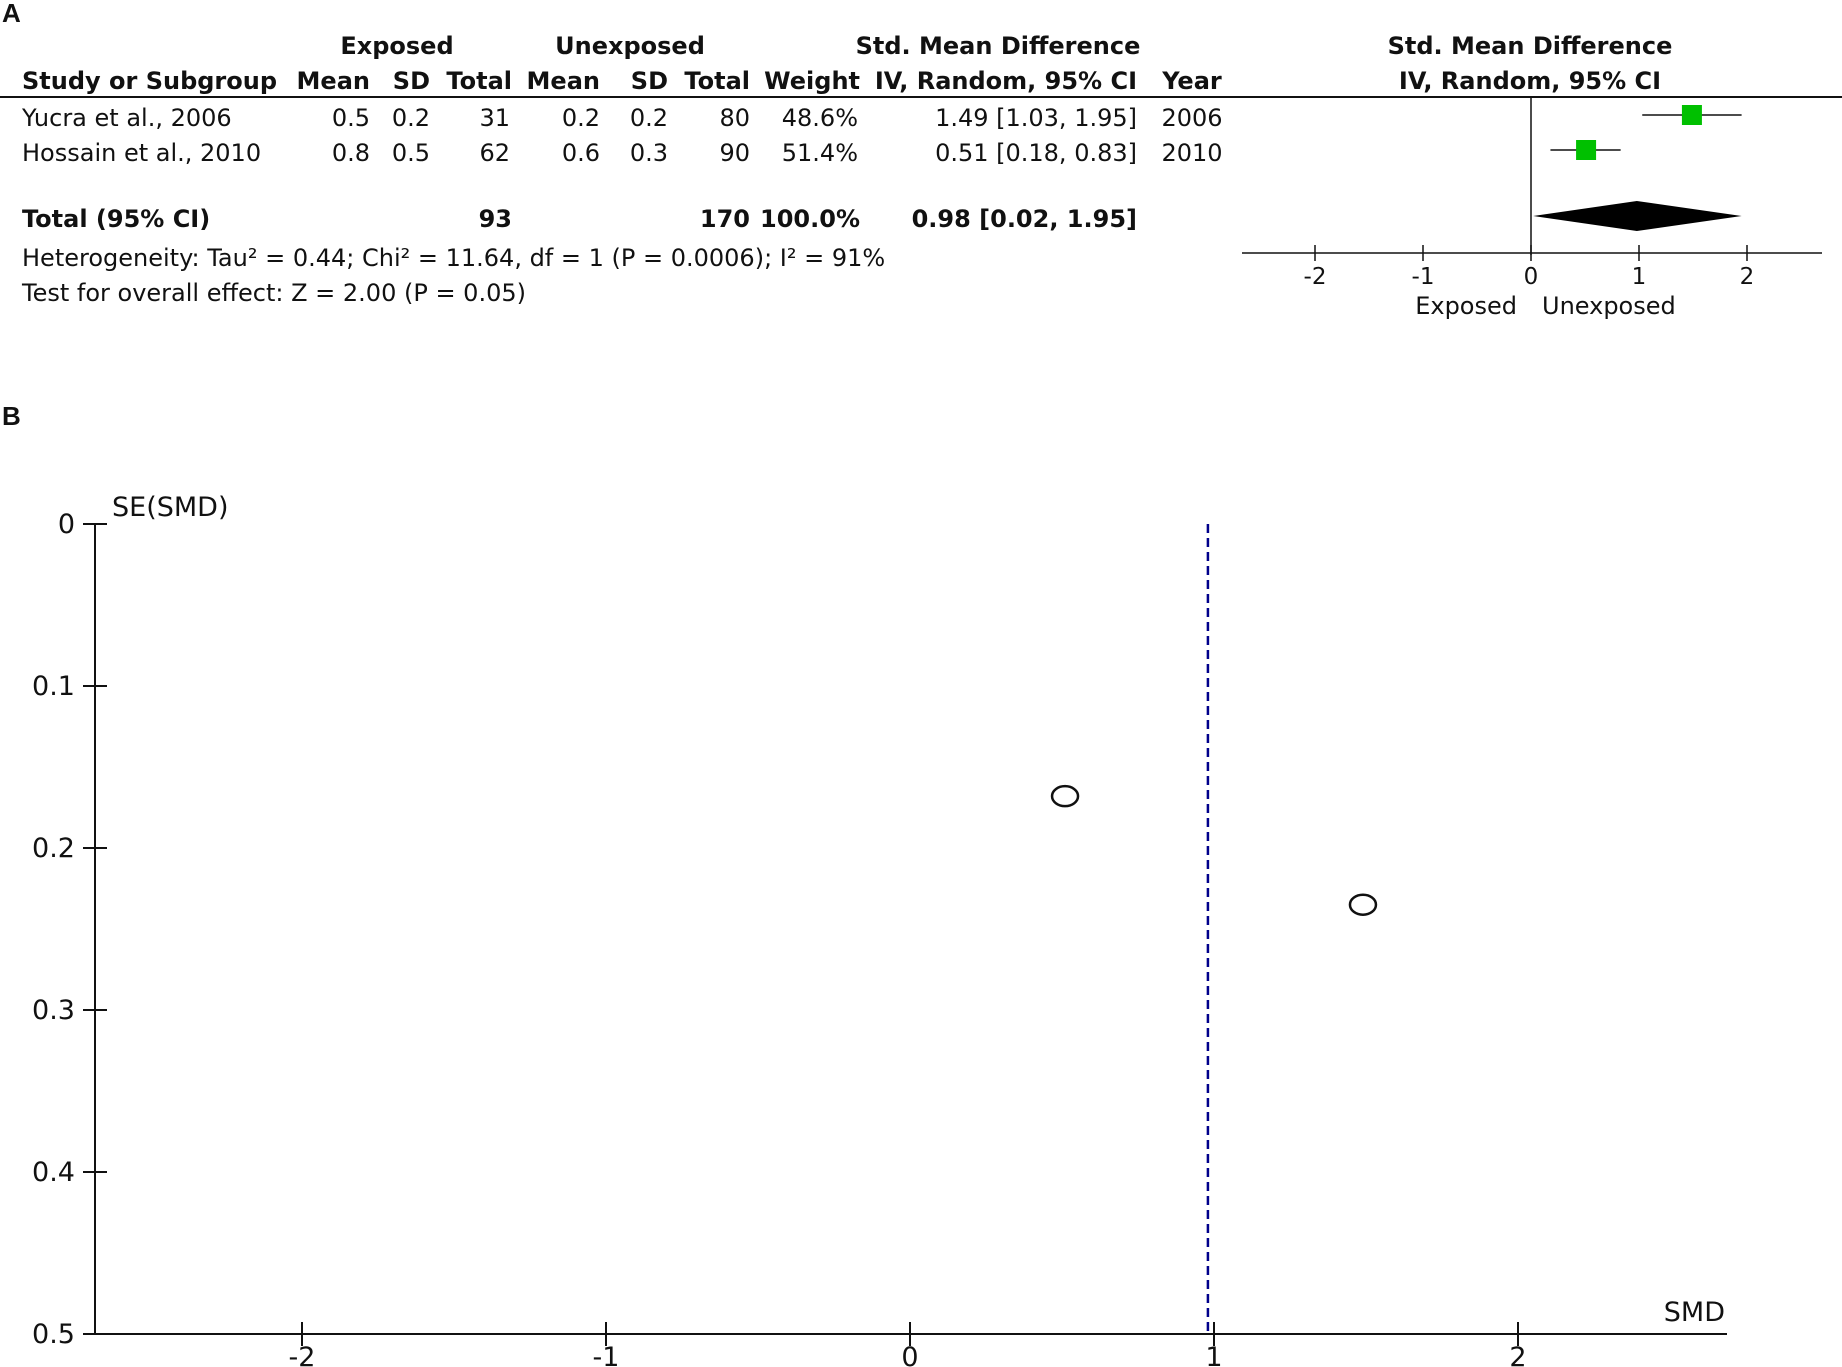  I want to click on row-unexposed-total: 90, so click(734, 153).